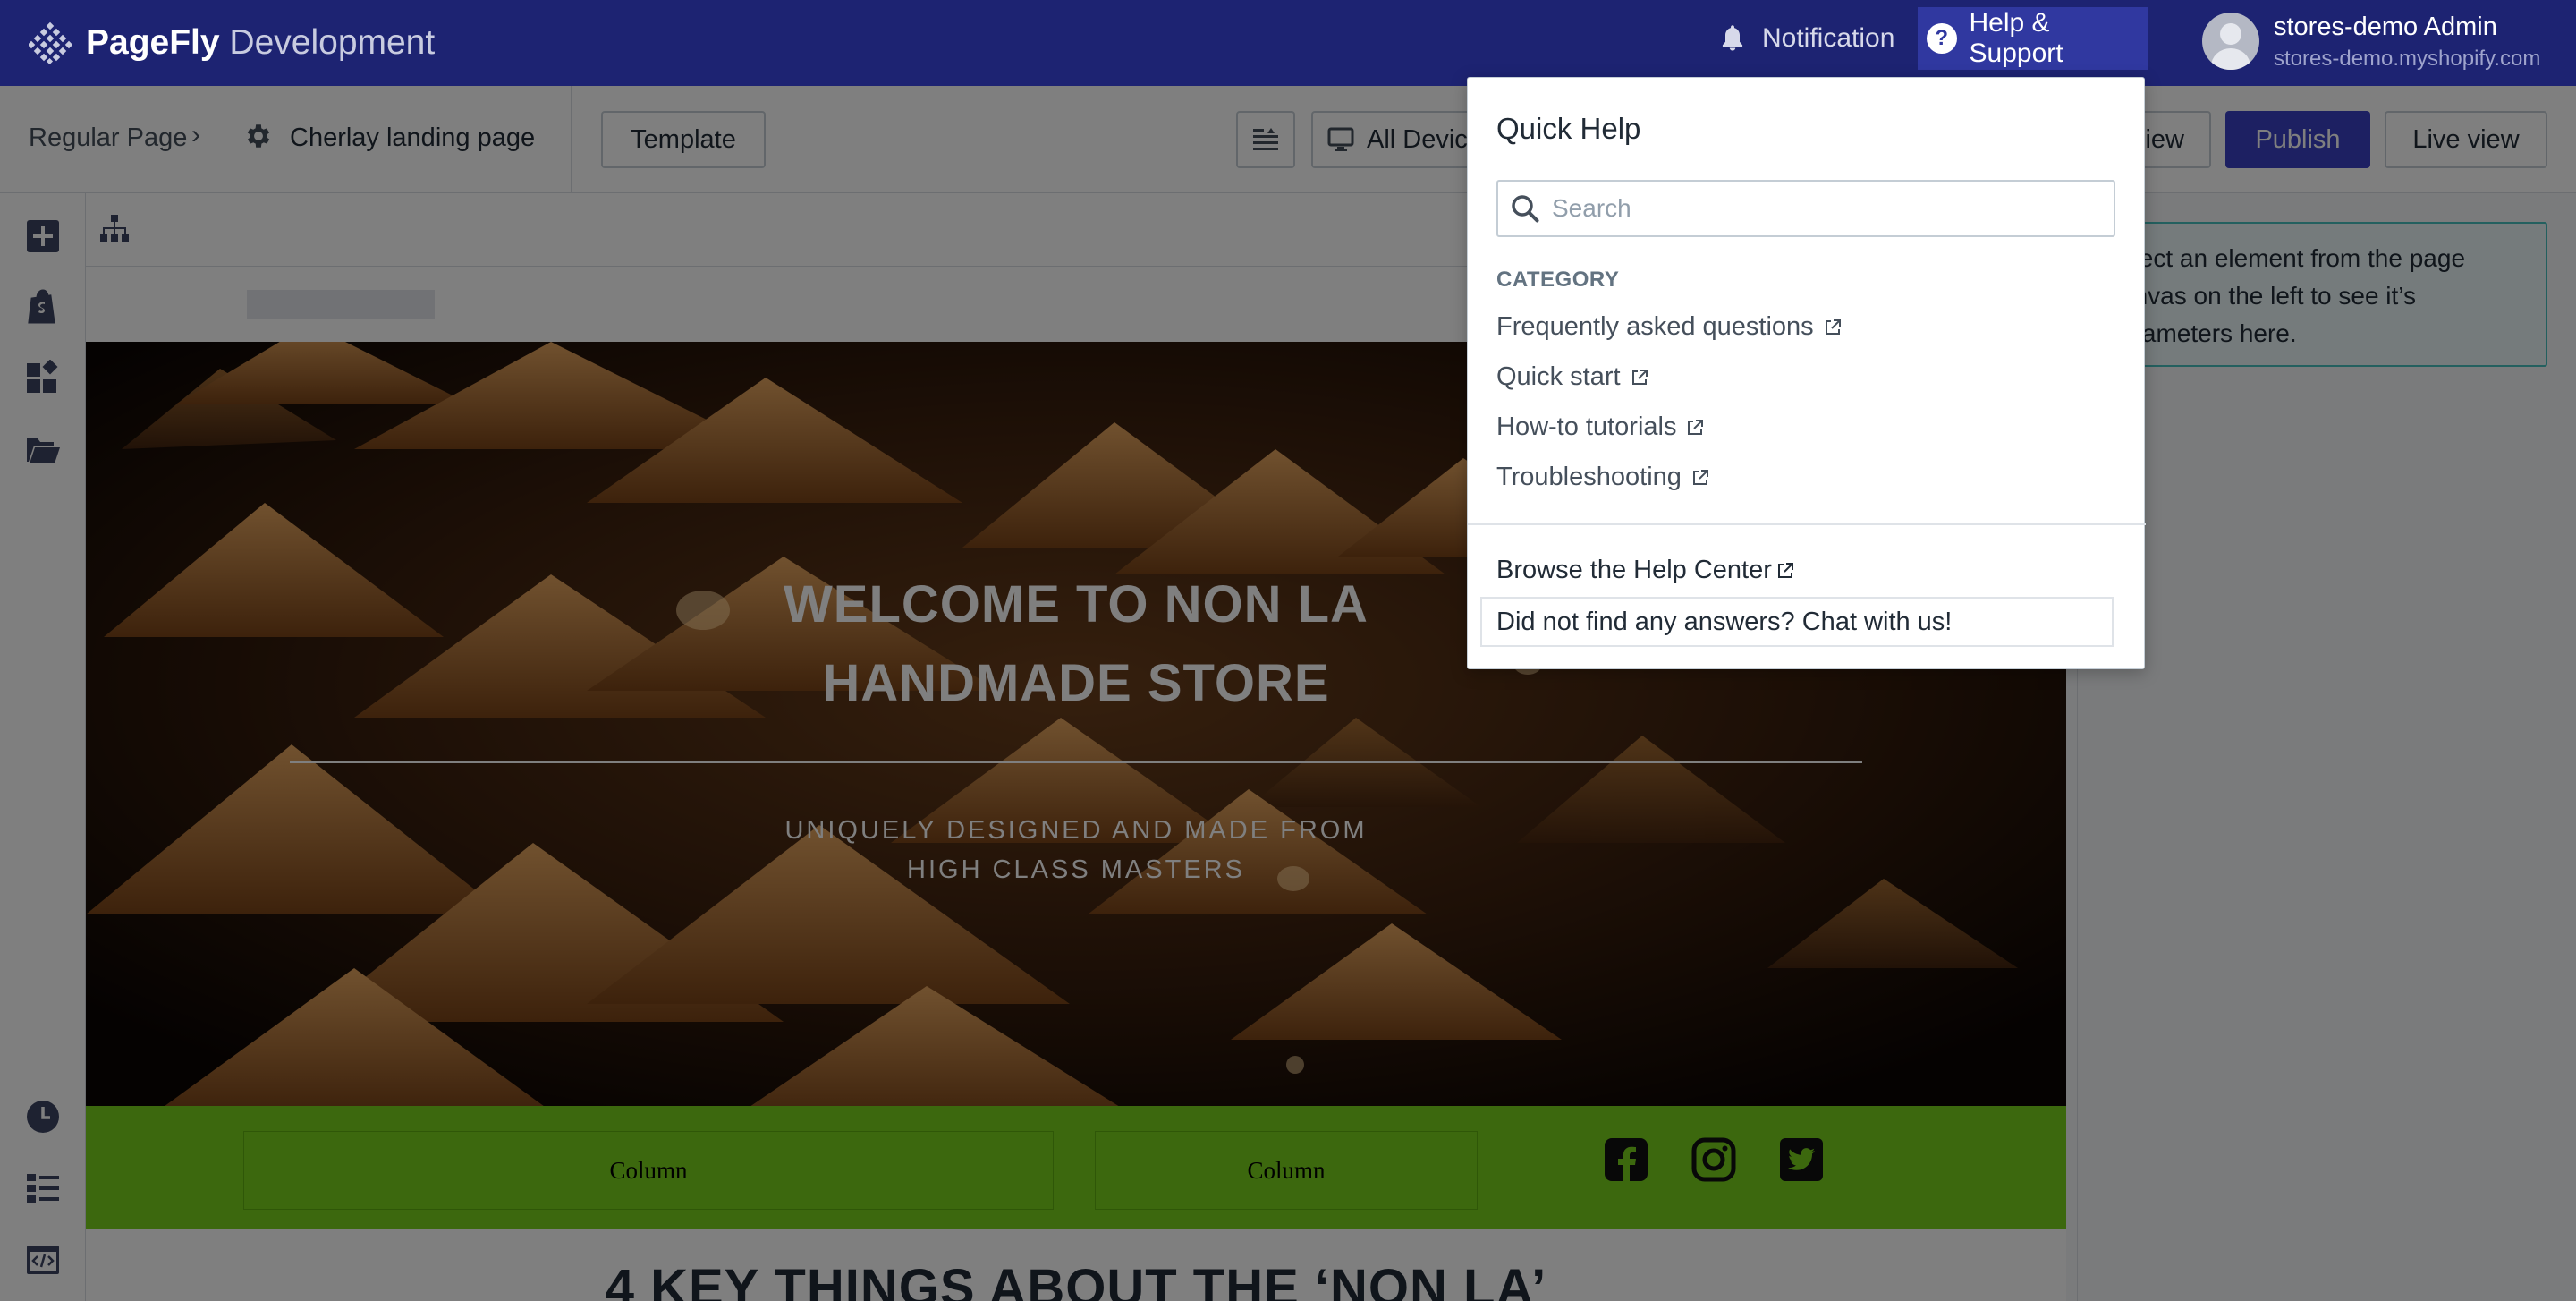 The height and width of the screenshot is (1301, 2576). What do you see at coordinates (43, 306) in the screenshot?
I see `shopify-bag-icon` at bounding box center [43, 306].